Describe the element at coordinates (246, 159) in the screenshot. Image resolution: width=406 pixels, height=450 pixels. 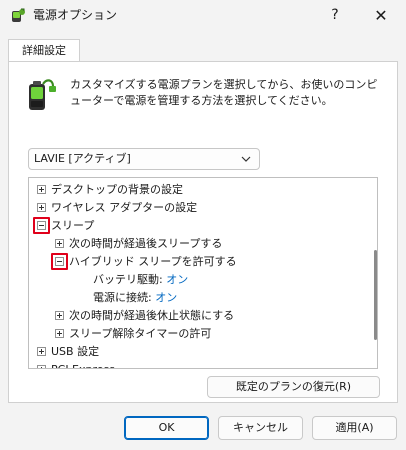
I see `chevron-down-icon` at that location.